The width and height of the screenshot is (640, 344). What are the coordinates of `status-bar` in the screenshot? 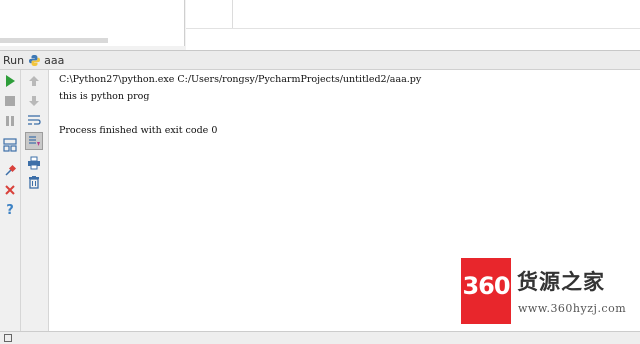 It's located at (320, 337).